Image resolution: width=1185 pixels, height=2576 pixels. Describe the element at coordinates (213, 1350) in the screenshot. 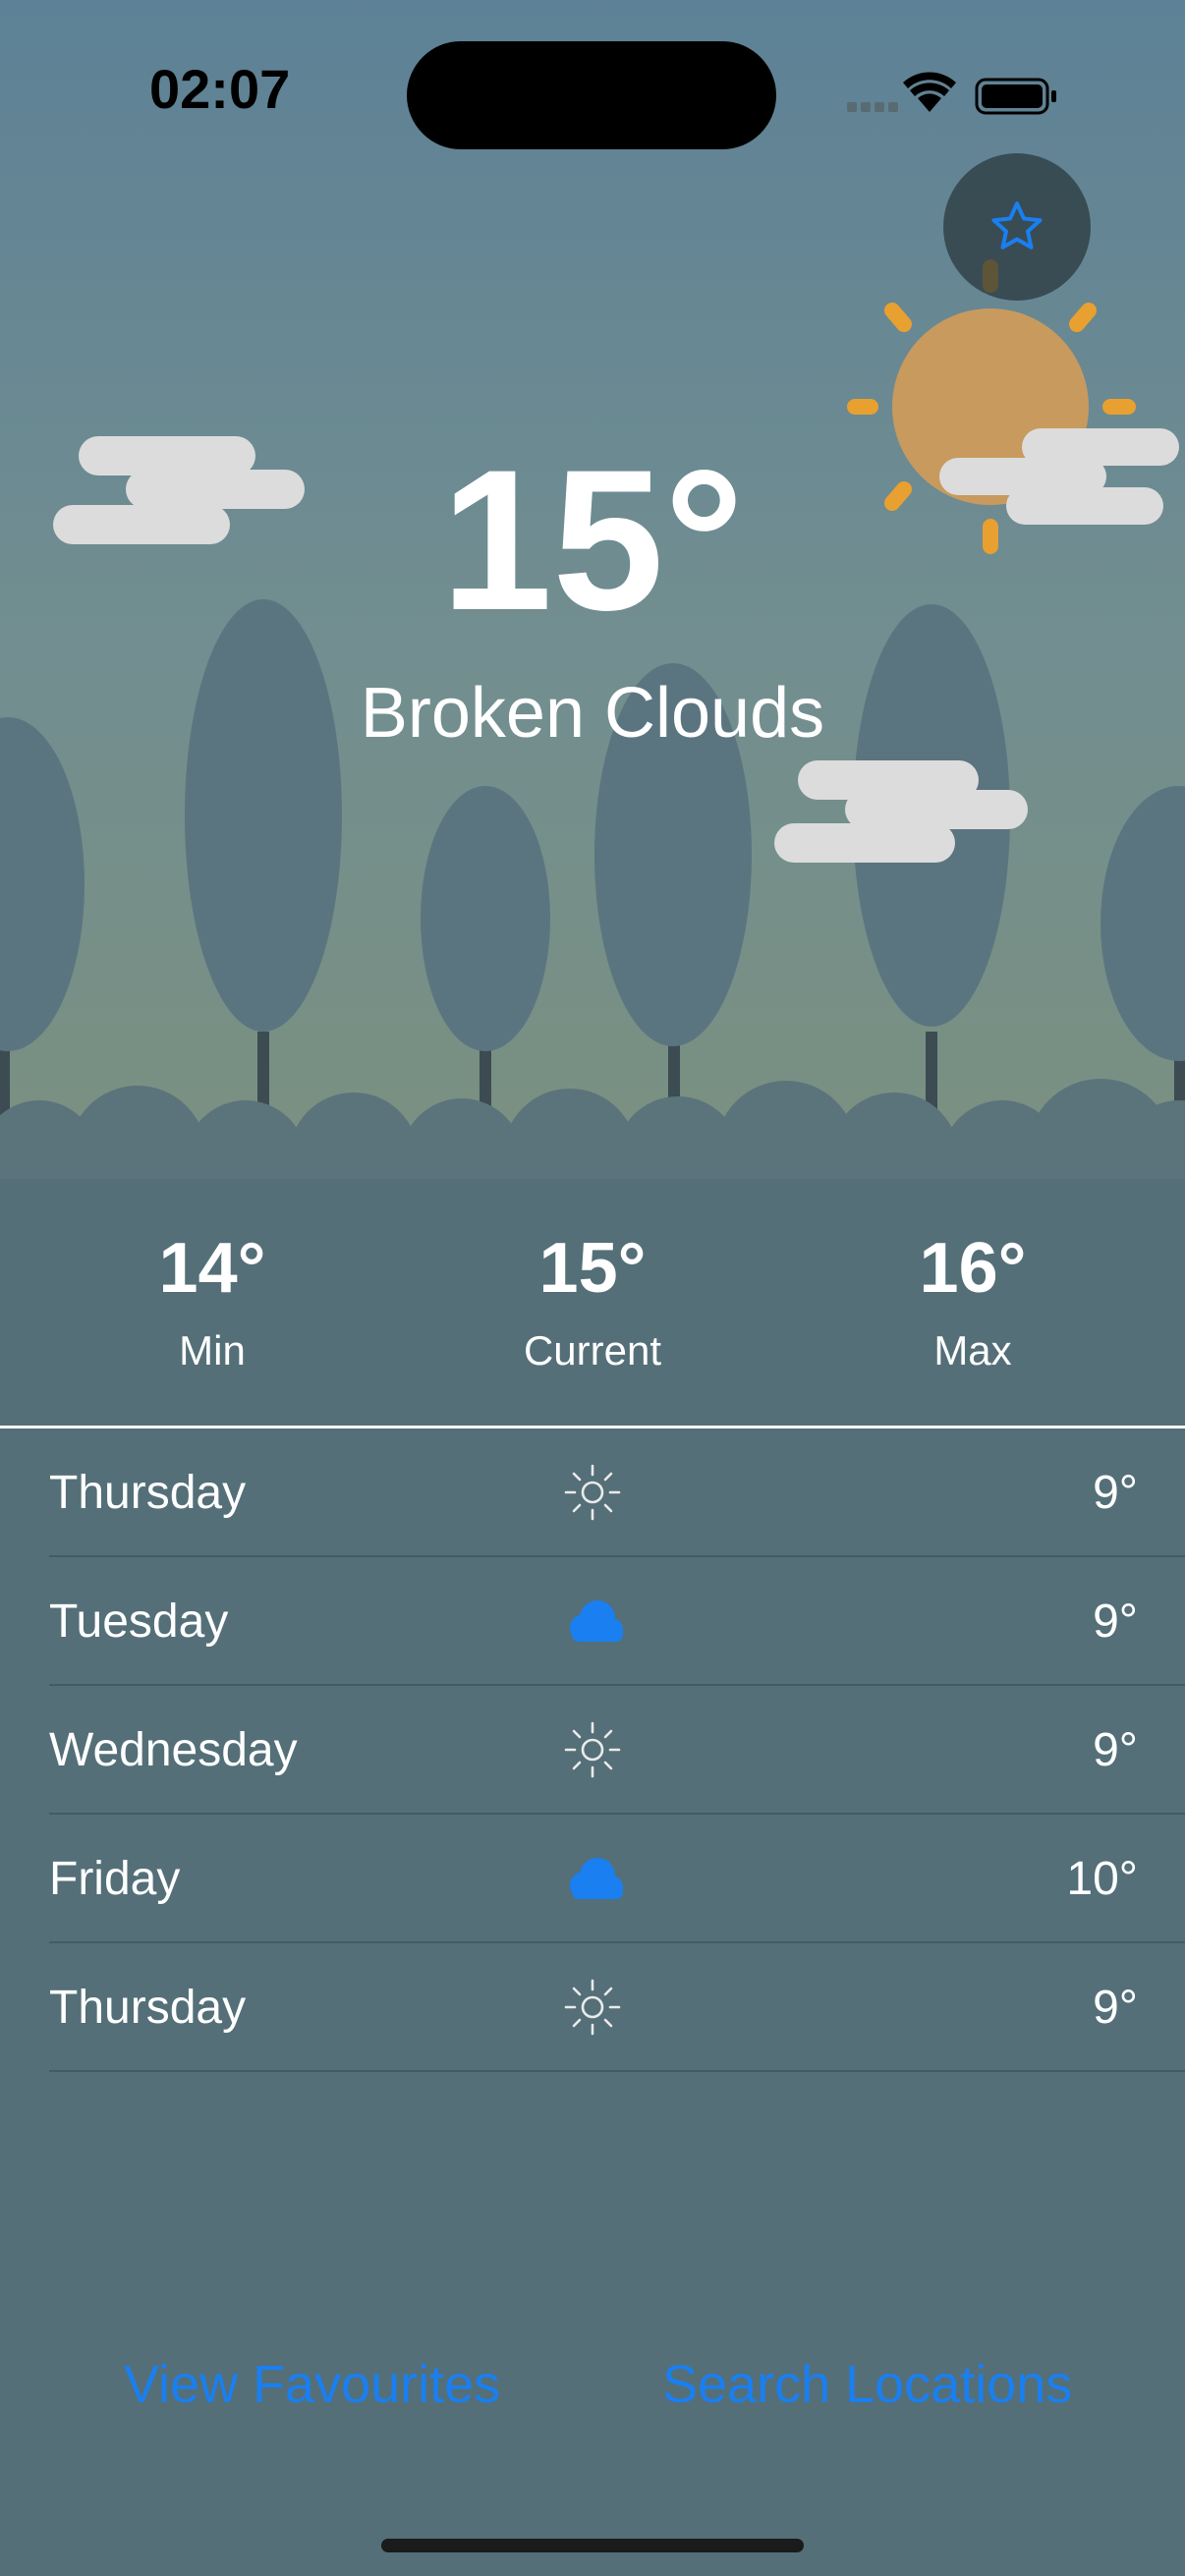

I see `stat-min-label: Min` at that location.